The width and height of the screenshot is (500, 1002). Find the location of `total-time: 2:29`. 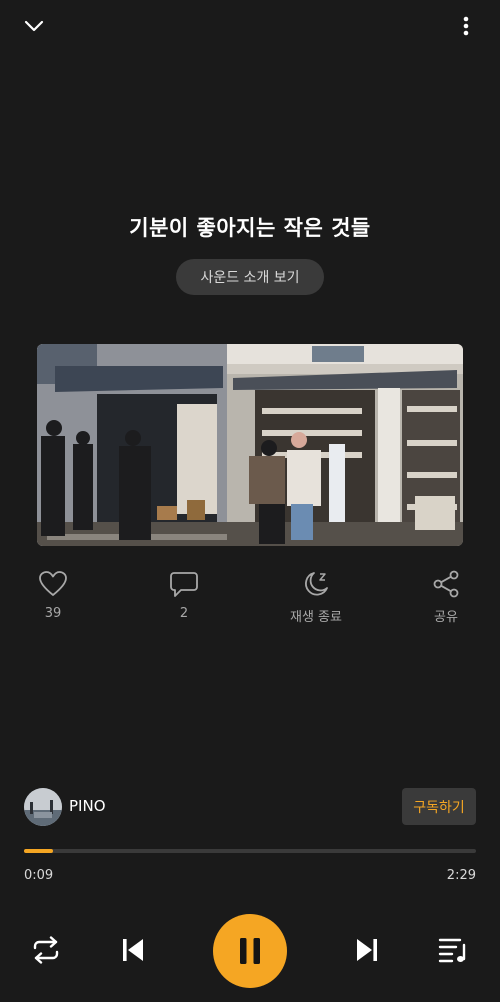

total-time: 2:29 is located at coordinates (461, 875).